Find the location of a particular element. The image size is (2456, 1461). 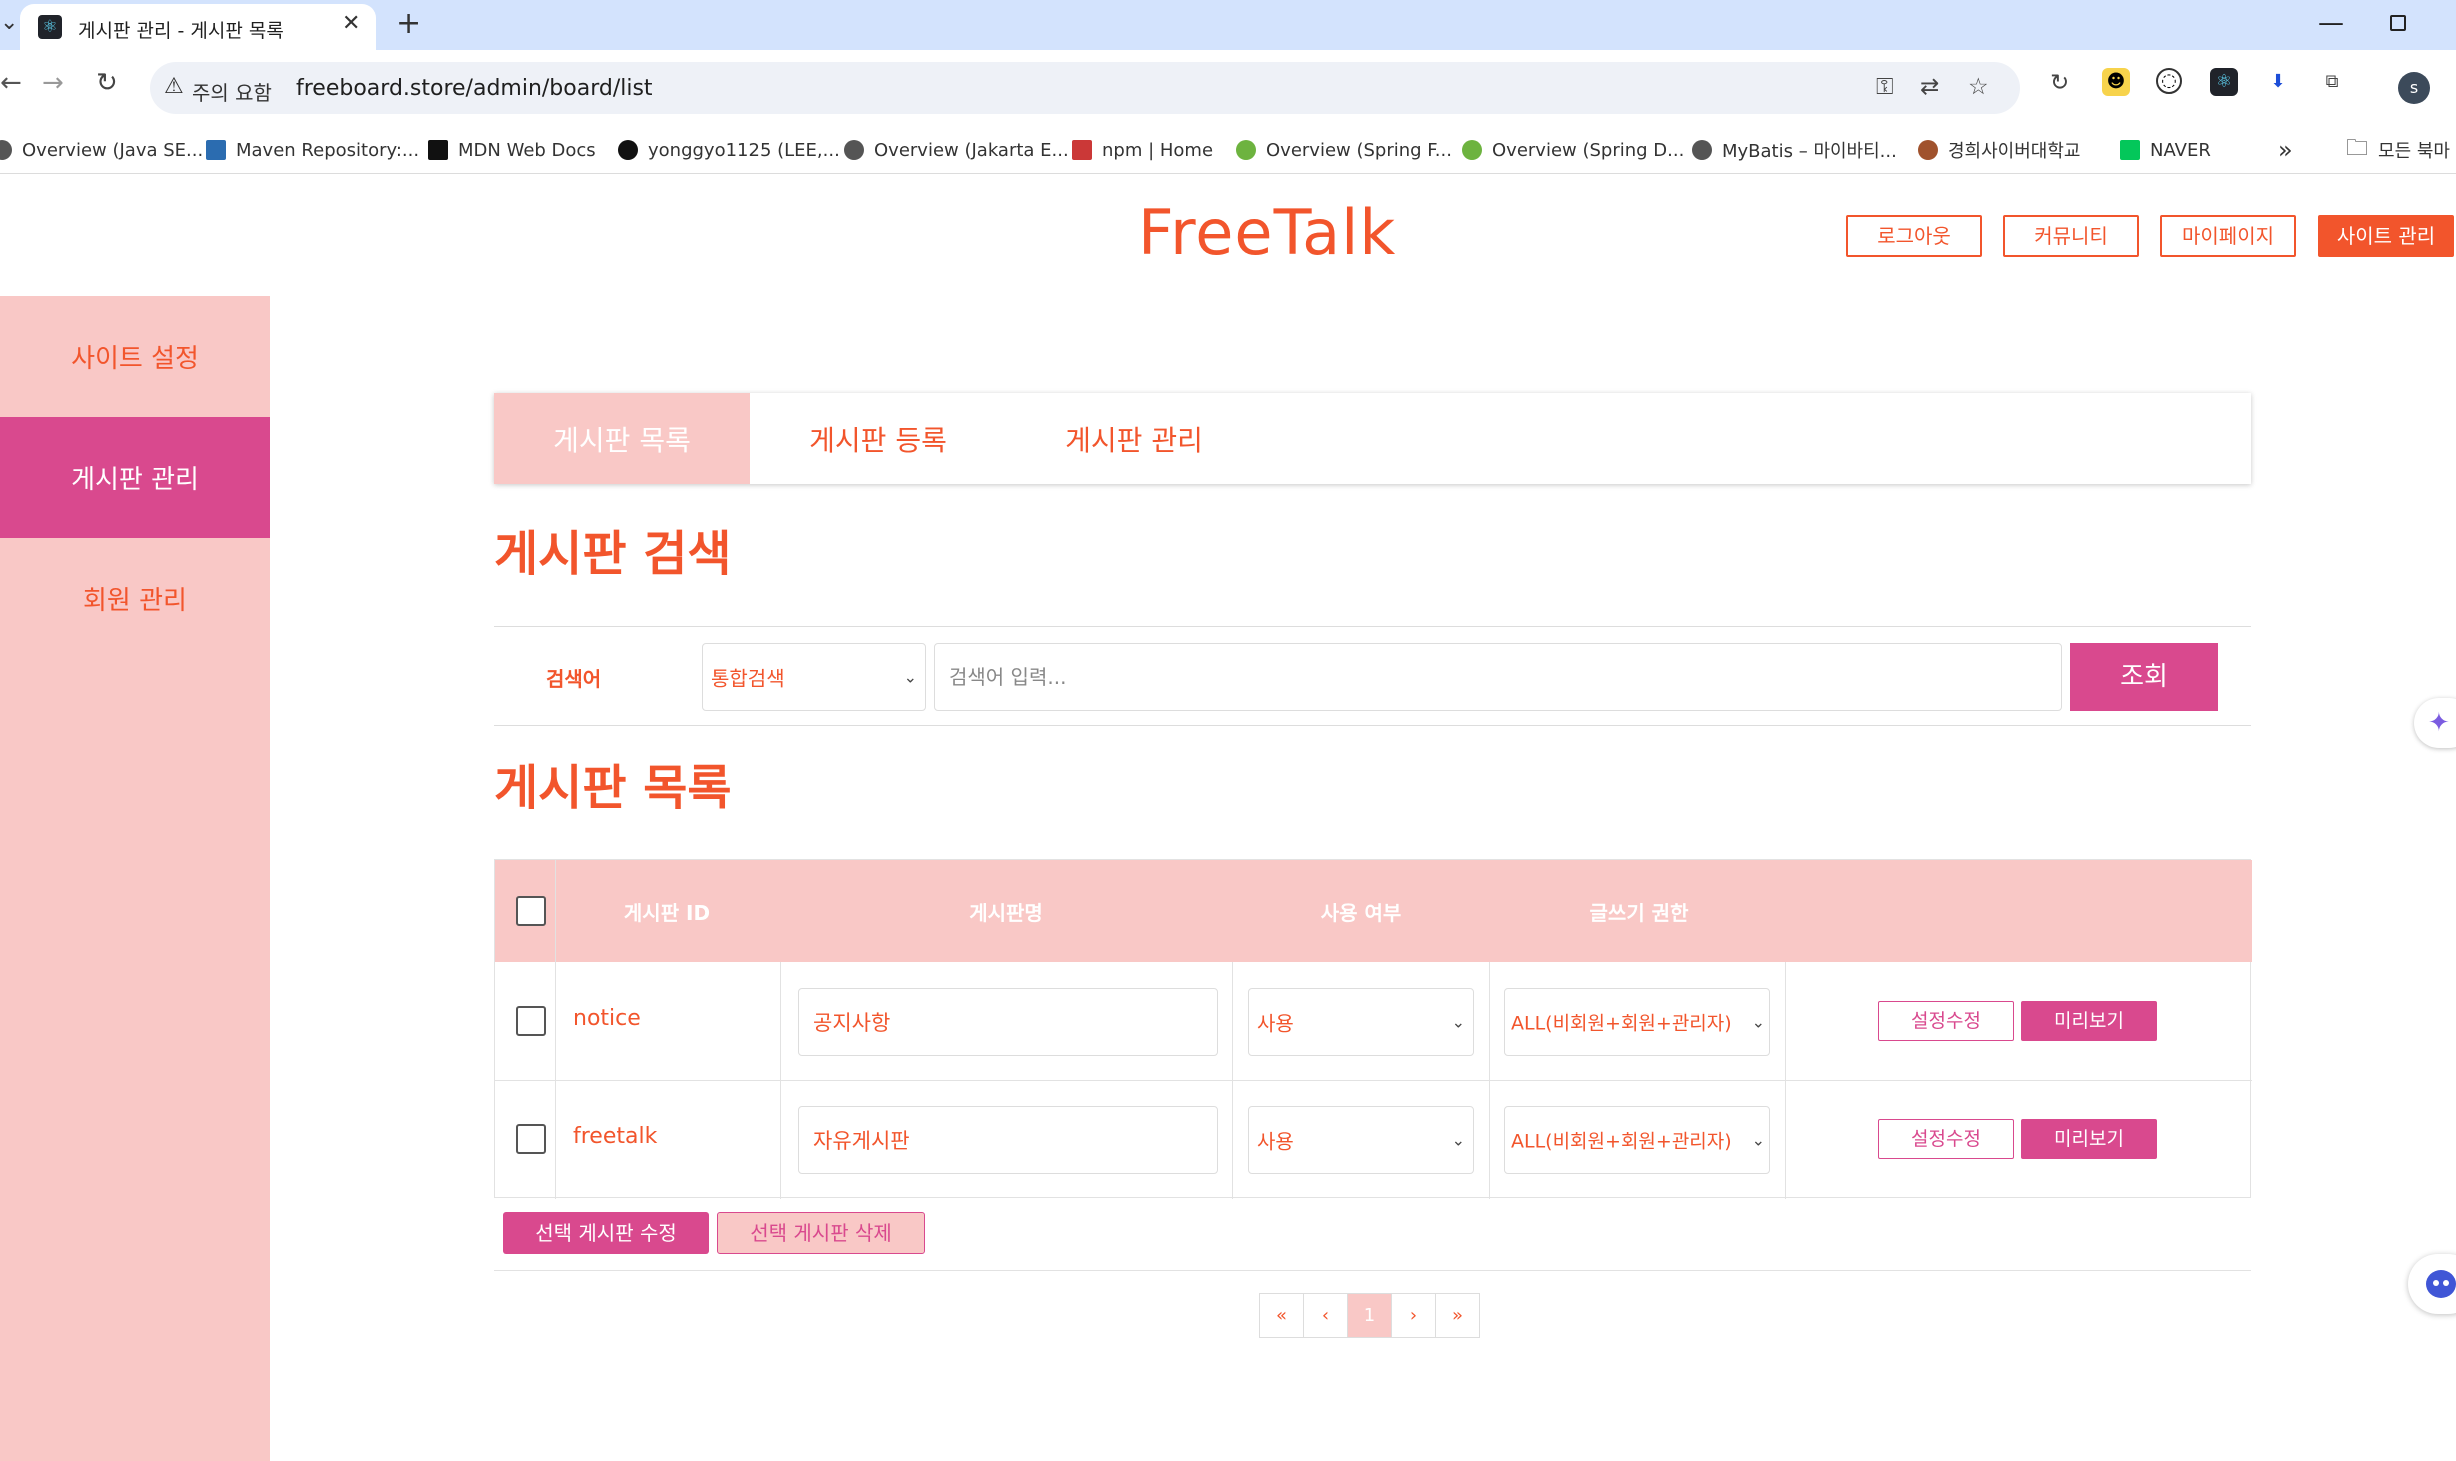

bookmark-item: 경희사이버대학교 is located at coordinates (1999, 150).